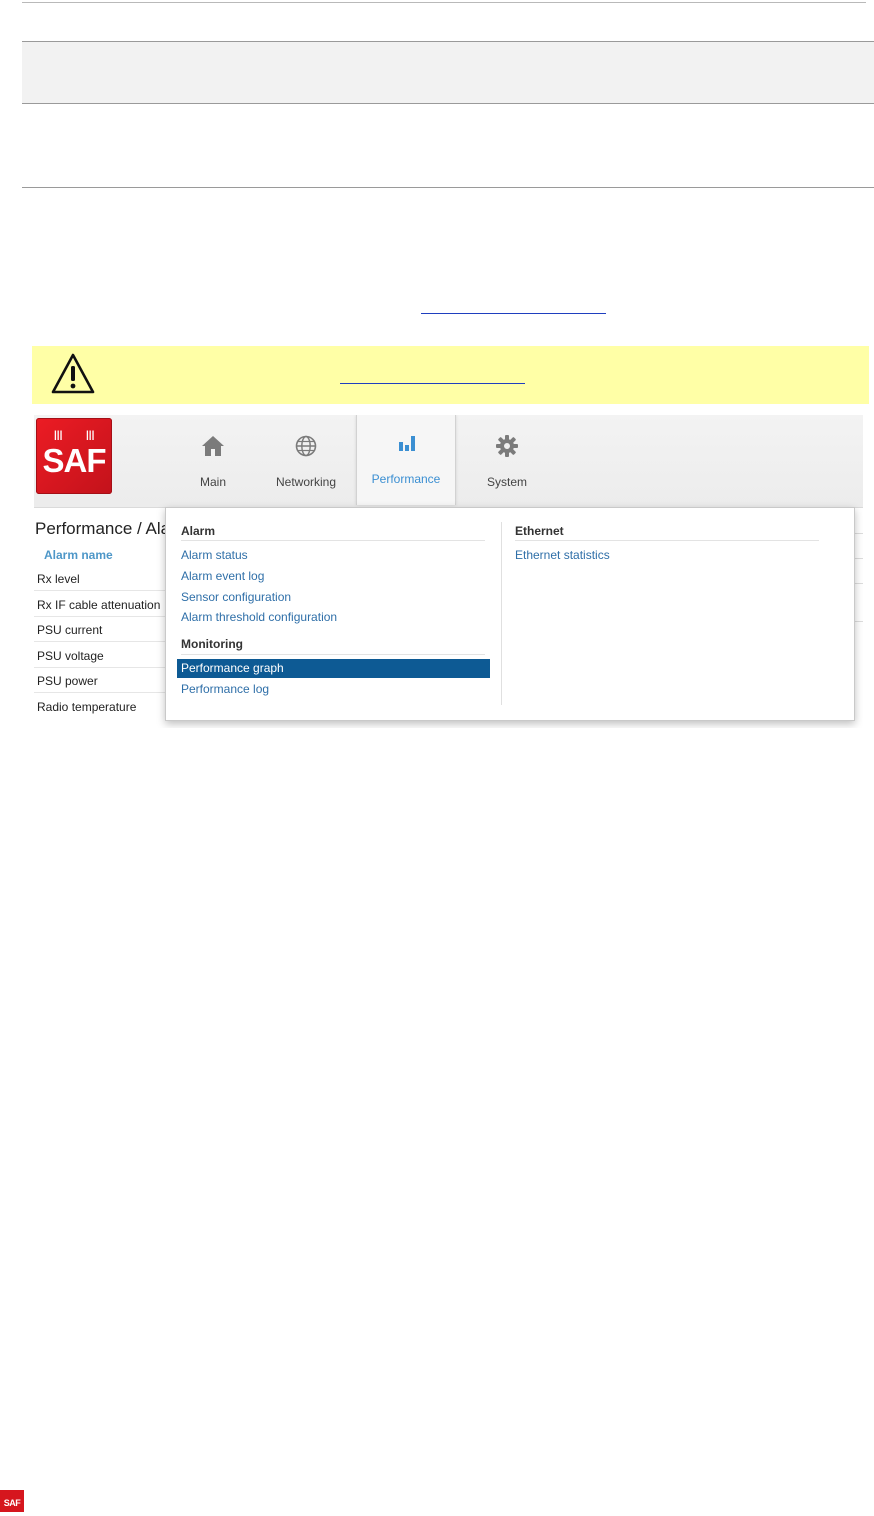  Describe the element at coordinates (213, 460) in the screenshot. I see `tab-main: Main` at that location.